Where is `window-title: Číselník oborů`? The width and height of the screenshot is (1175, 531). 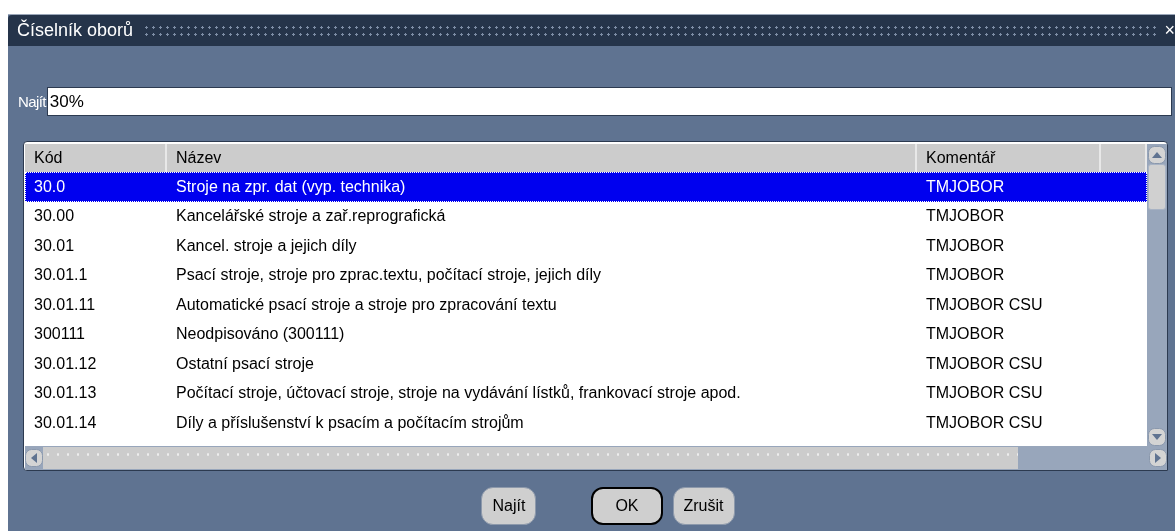
window-title: Číselník oborů is located at coordinates (75, 30).